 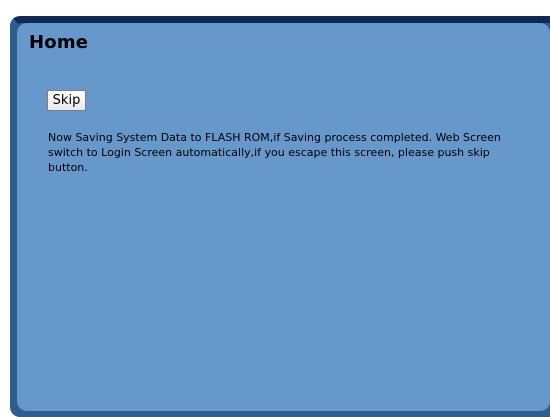 I want to click on page-title: Home, so click(x=59, y=42).